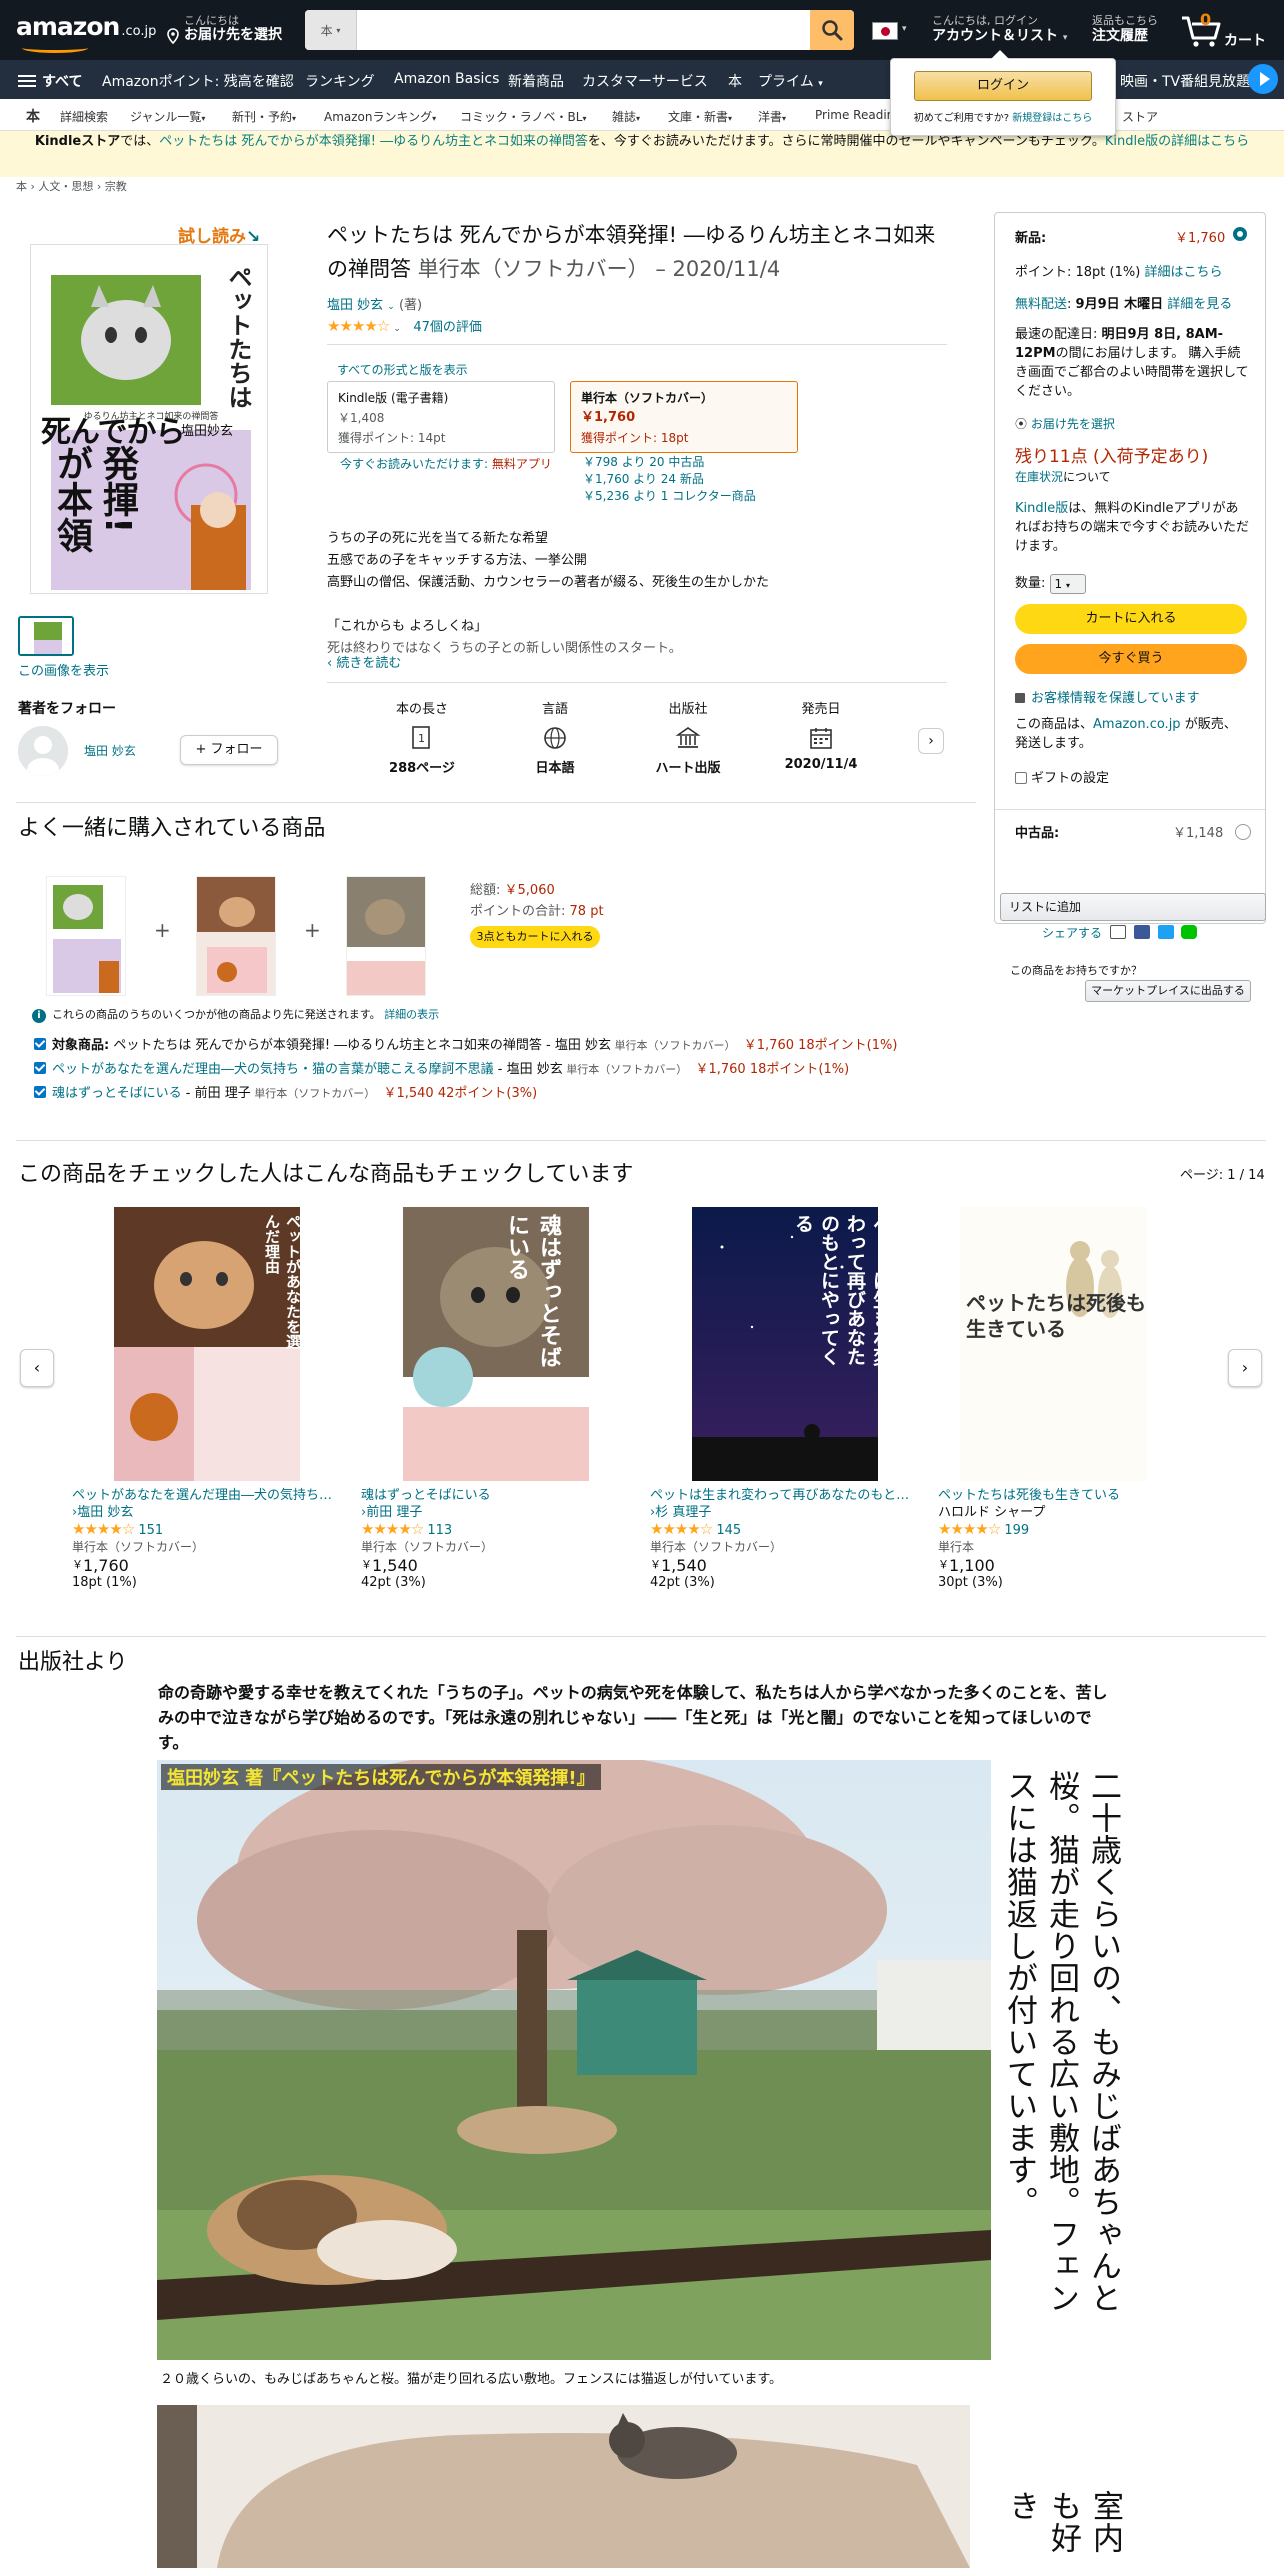 The width and height of the screenshot is (1284, 2568). What do you see at coordinates (1183, 272) in the screenshot?
I see `points-details-link: 詳細はこちら` at bounding box center [1183, 272].